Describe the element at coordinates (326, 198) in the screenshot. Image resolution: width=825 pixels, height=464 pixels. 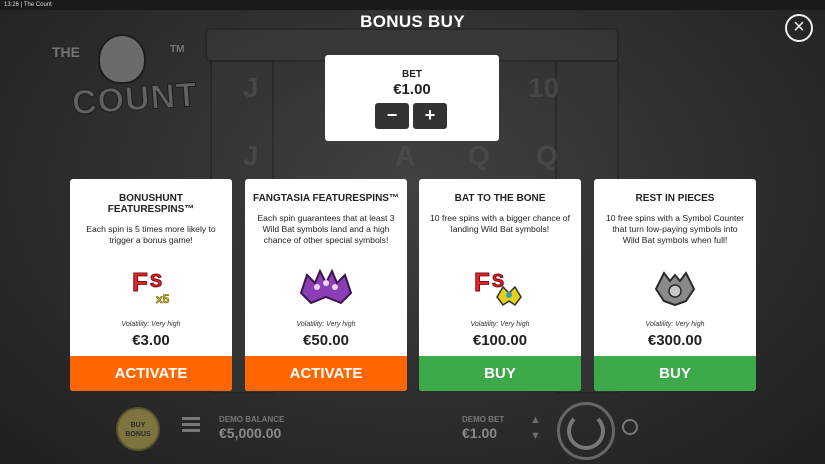
I see `card-title: FANGTASIA FEATURESPINS™` at that location.